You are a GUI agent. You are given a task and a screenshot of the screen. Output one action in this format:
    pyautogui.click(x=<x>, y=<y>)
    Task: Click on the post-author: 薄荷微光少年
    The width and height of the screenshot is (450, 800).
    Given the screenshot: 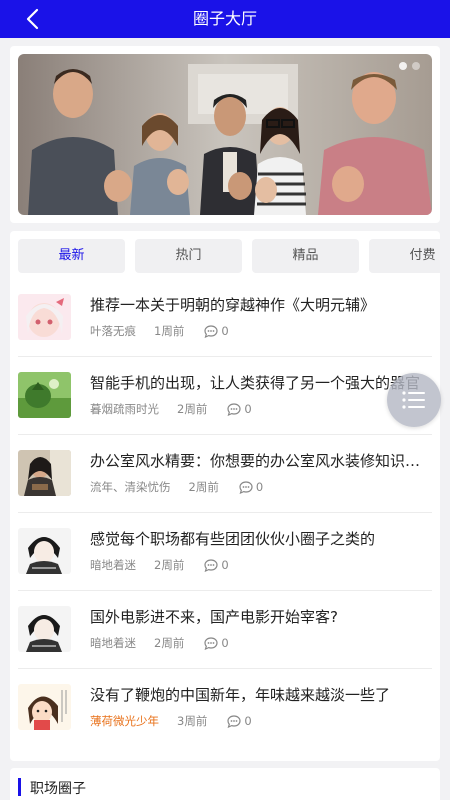 What is the action you would take?
    pyautogui.click(x=124, y=721)
    